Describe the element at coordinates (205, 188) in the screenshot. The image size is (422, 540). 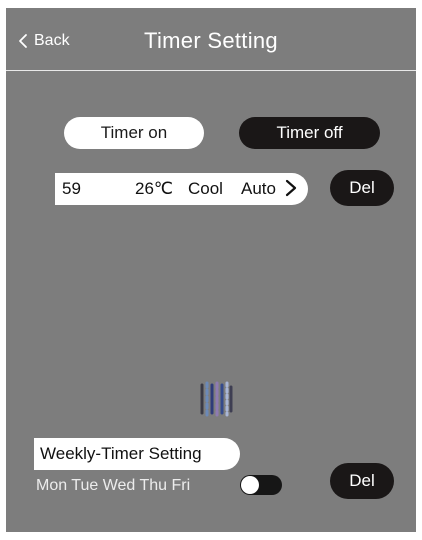
I see `timer-mode: Cool` at that location.